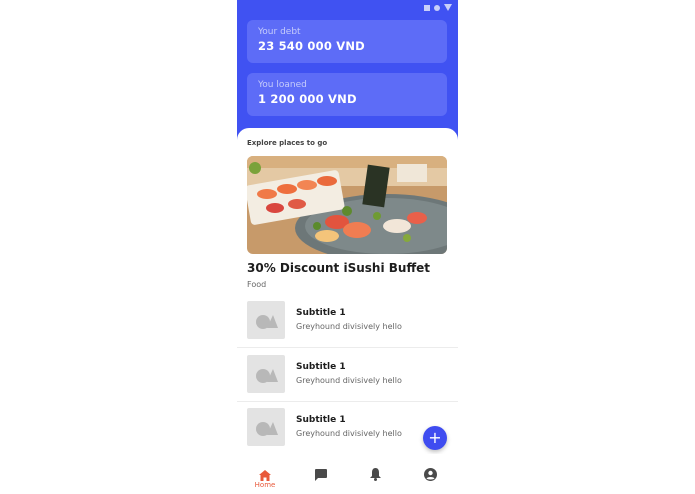 Image resolution: width=695 pixels, height=494 pixels. I want to click on sushi-image, so click(347, 205).